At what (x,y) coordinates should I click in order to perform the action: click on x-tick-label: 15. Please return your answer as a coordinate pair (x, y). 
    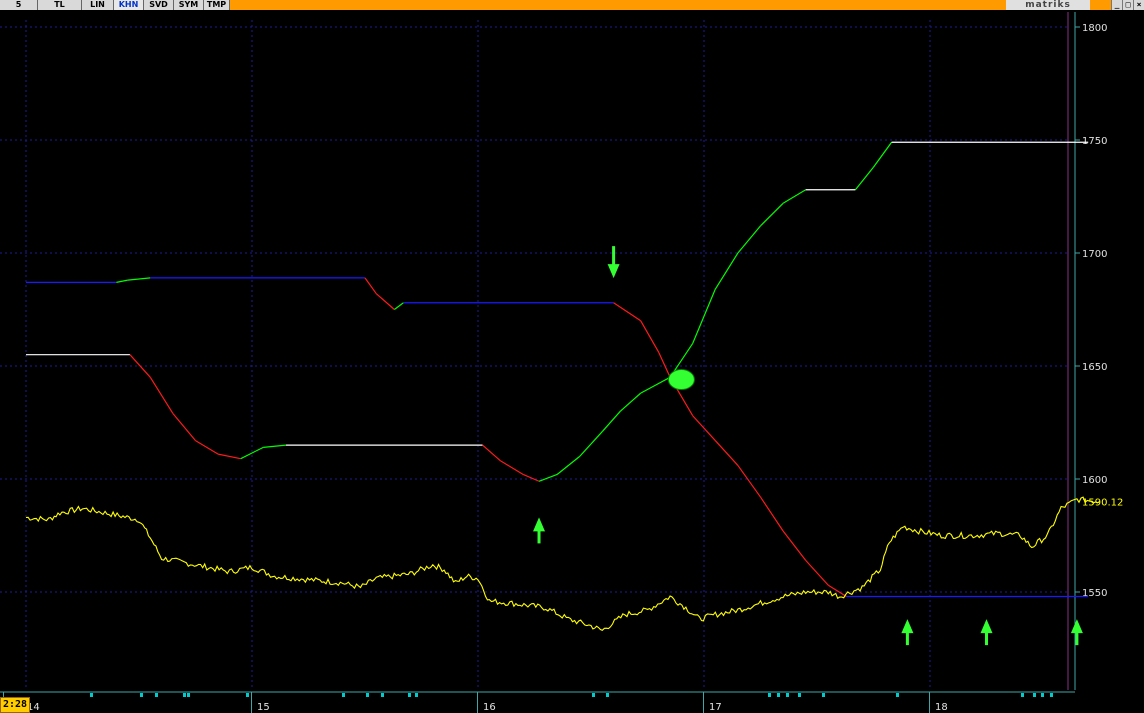
    Looking at the image, I should click on (263, 707).